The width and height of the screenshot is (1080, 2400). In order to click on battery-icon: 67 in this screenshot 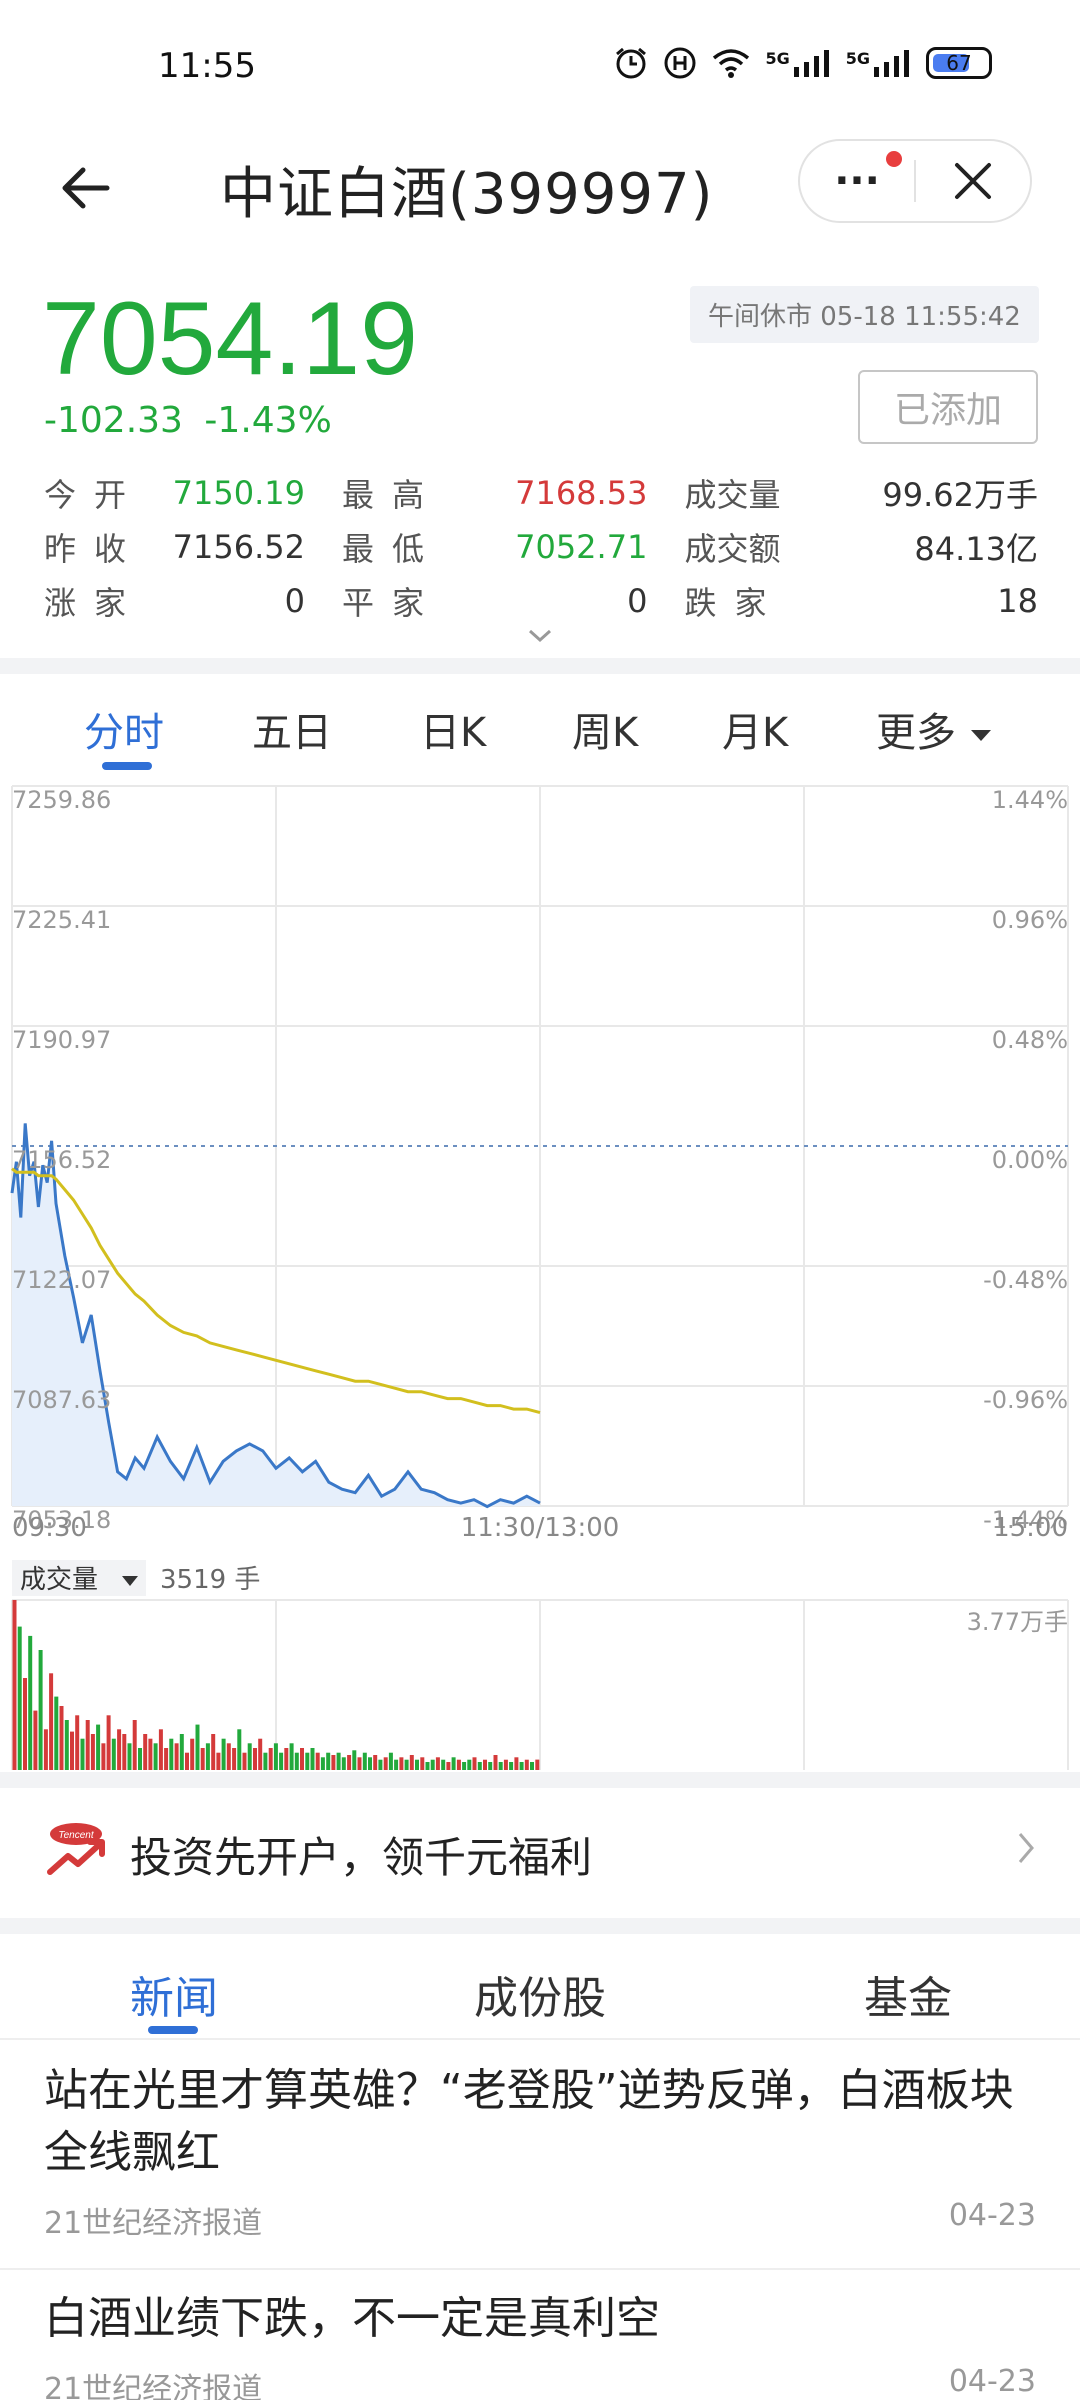, I will do `click(959, 63)`.